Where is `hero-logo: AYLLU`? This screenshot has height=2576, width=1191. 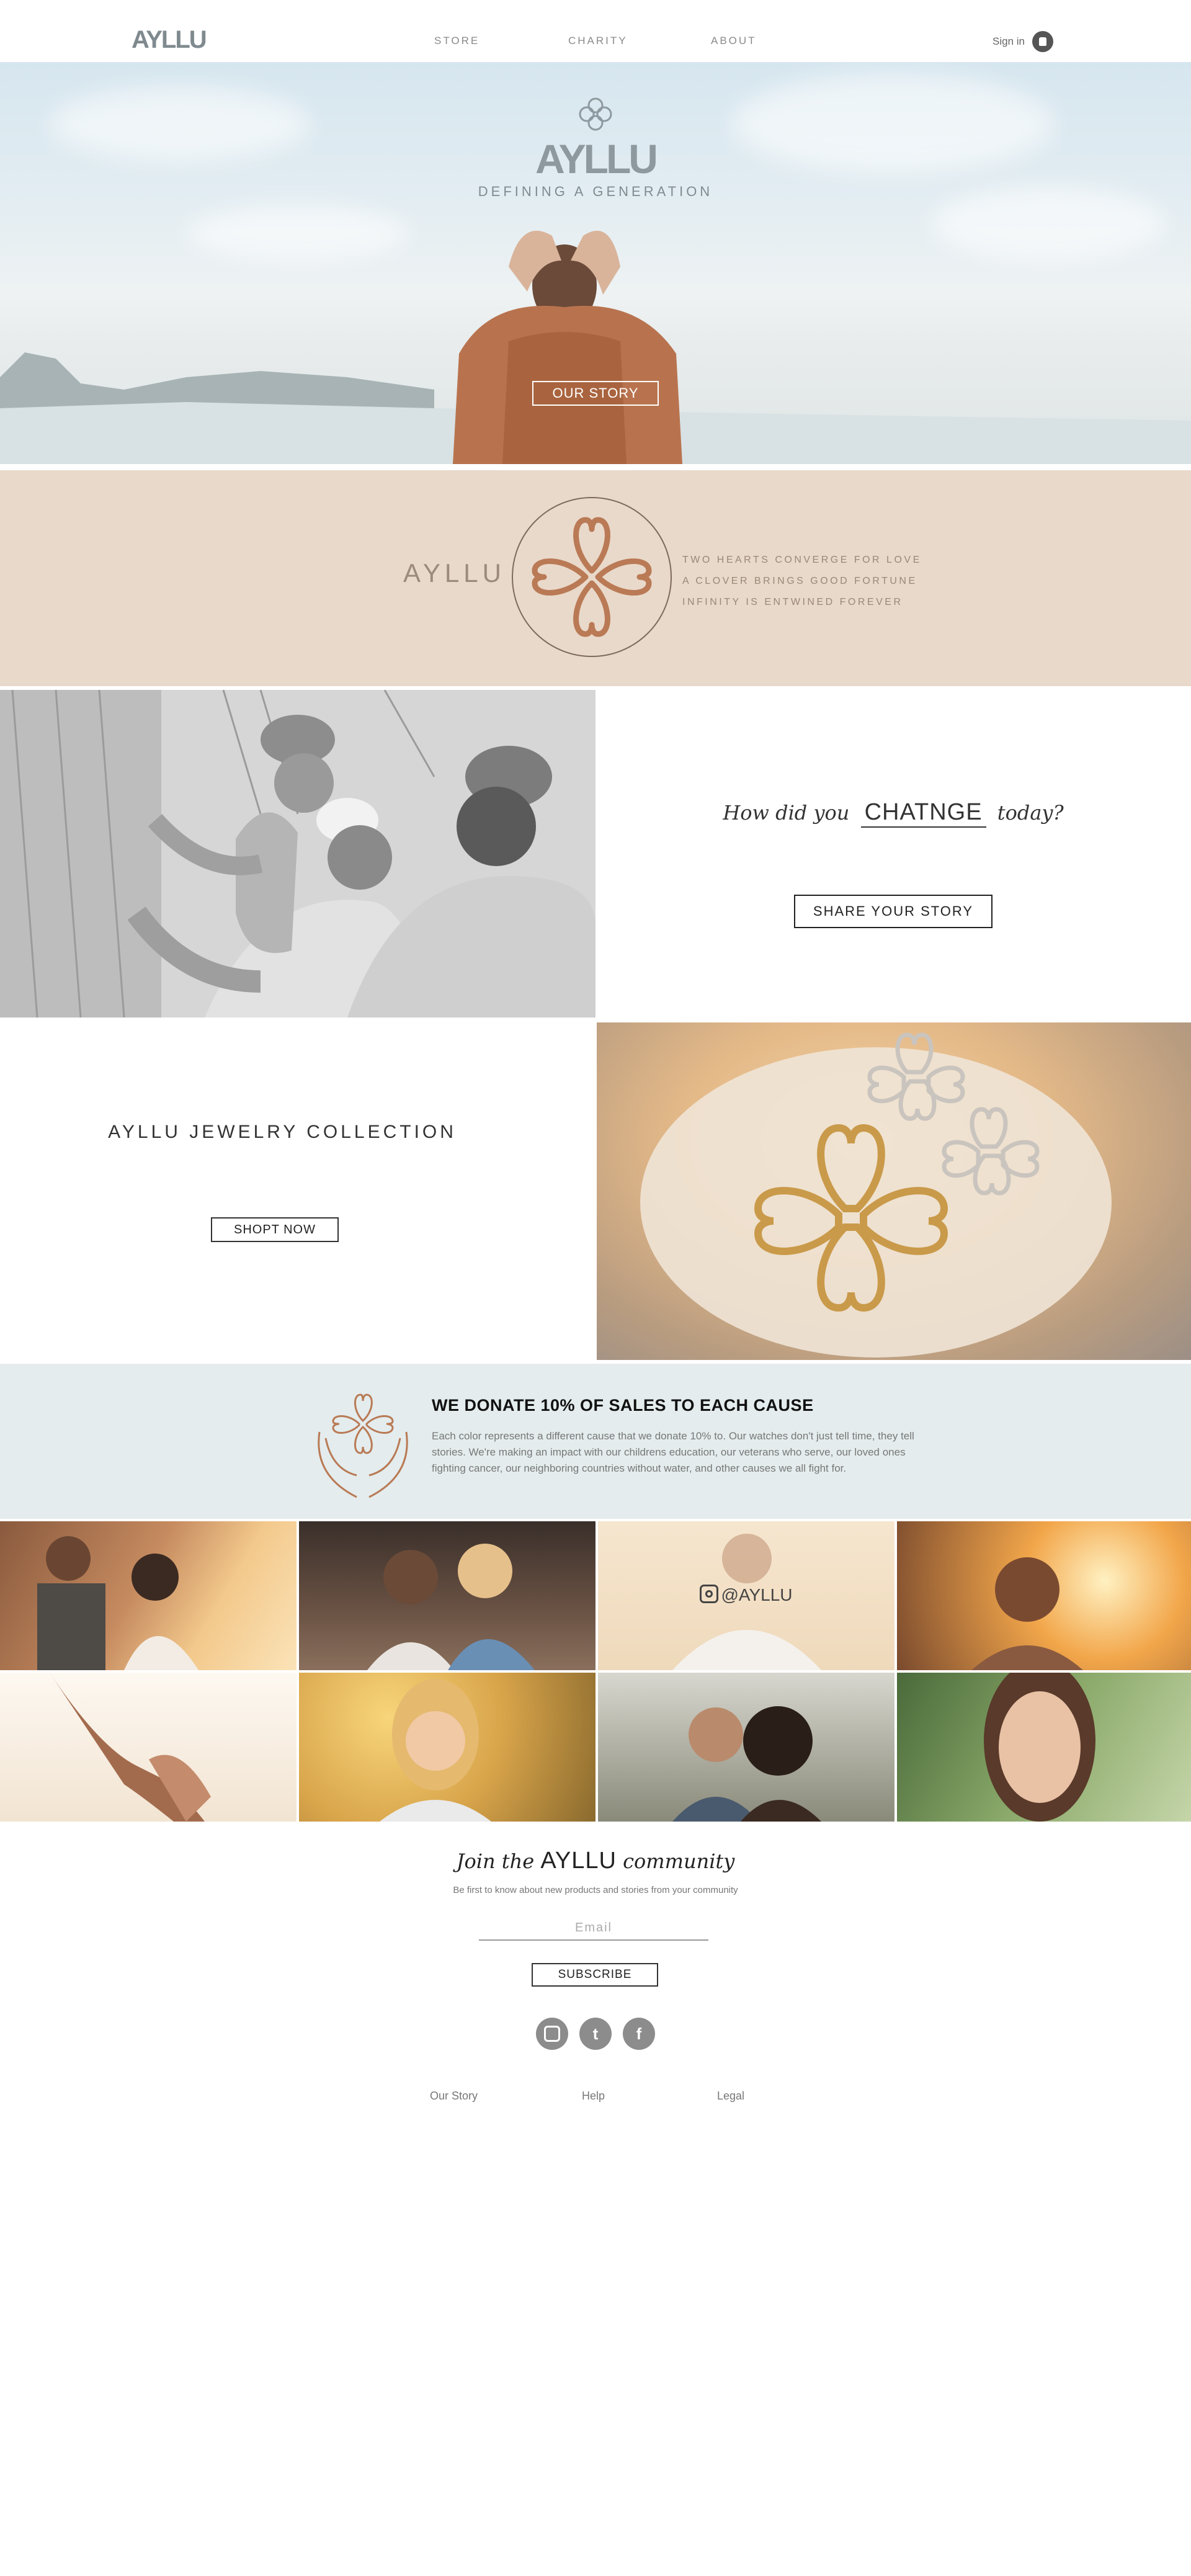
hero-logo: AYLLU is located at coordinates (596, 159).